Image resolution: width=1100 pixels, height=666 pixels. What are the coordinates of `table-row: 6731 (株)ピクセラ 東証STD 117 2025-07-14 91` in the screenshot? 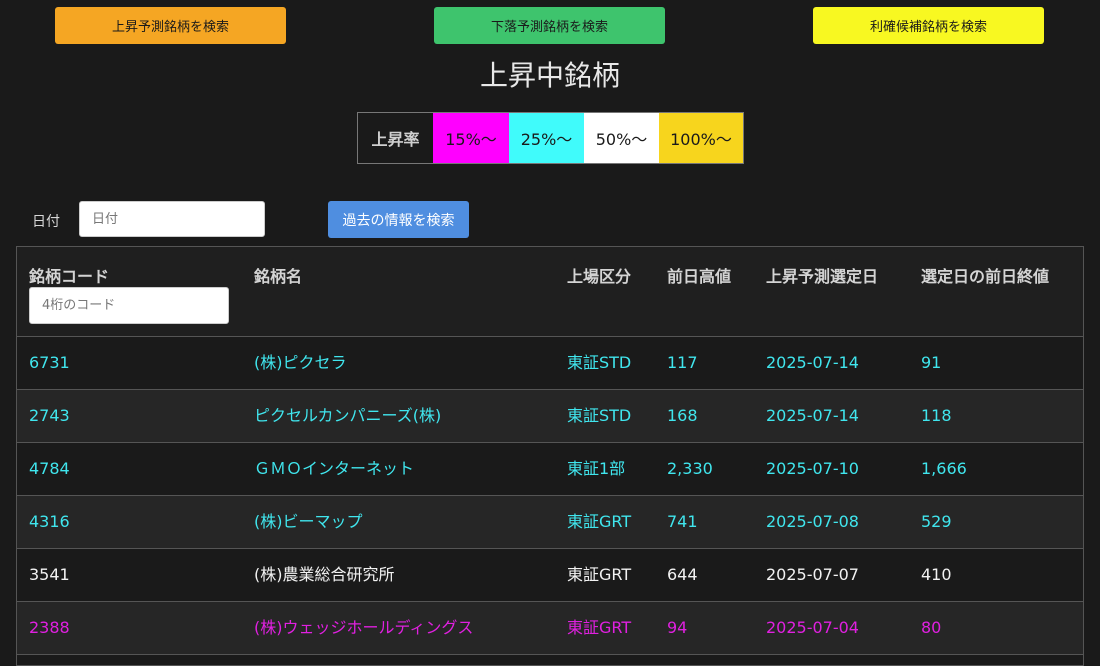 It's located at (550, 363).